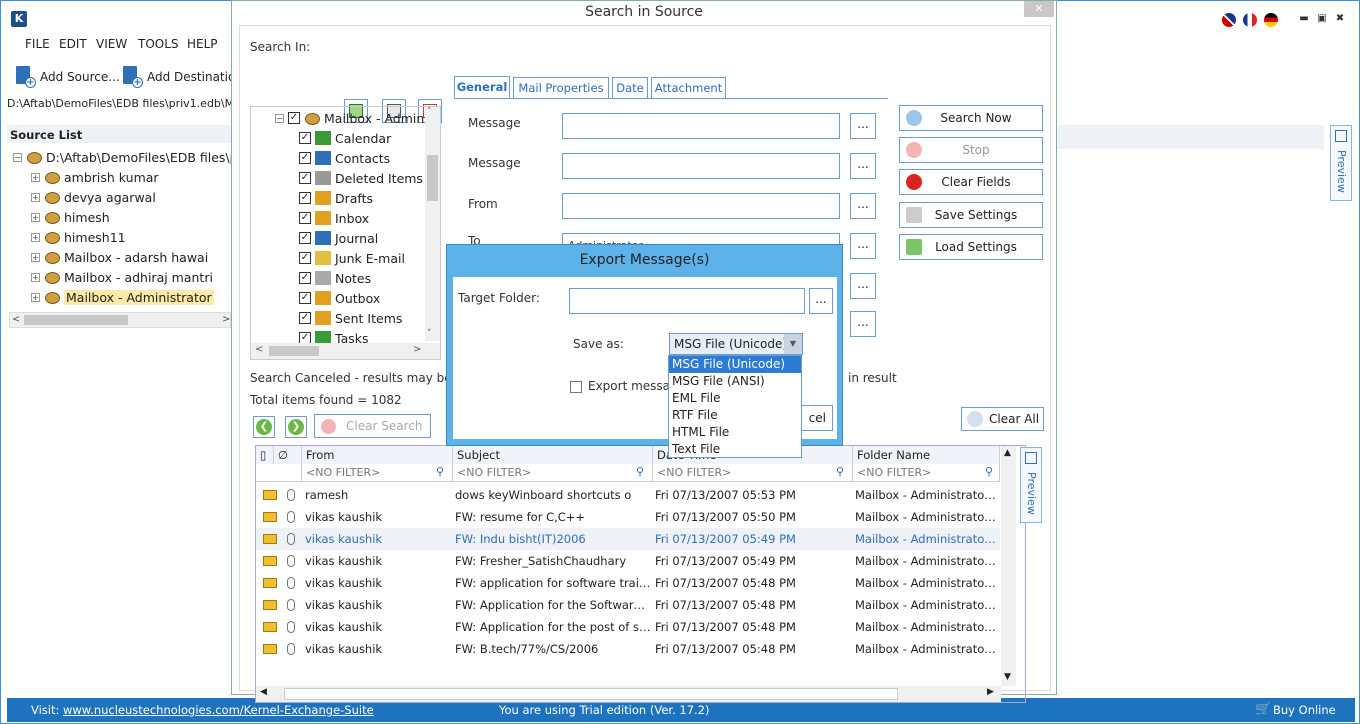 The width and height of the screenshot is (1360, 724). Describe the element at coordinates (429, 112) in the screenshot. I see `scroll-up-icon: ˄` at that location.